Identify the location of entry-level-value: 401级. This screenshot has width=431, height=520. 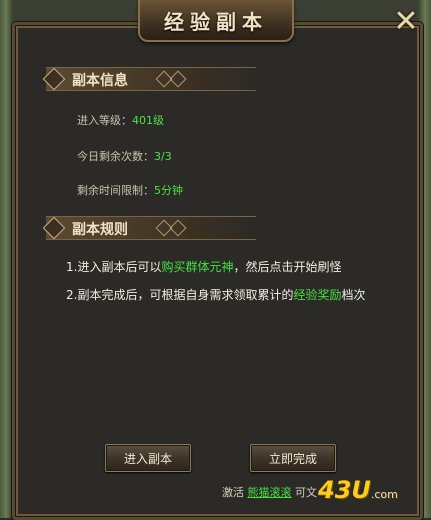
(148, 120).